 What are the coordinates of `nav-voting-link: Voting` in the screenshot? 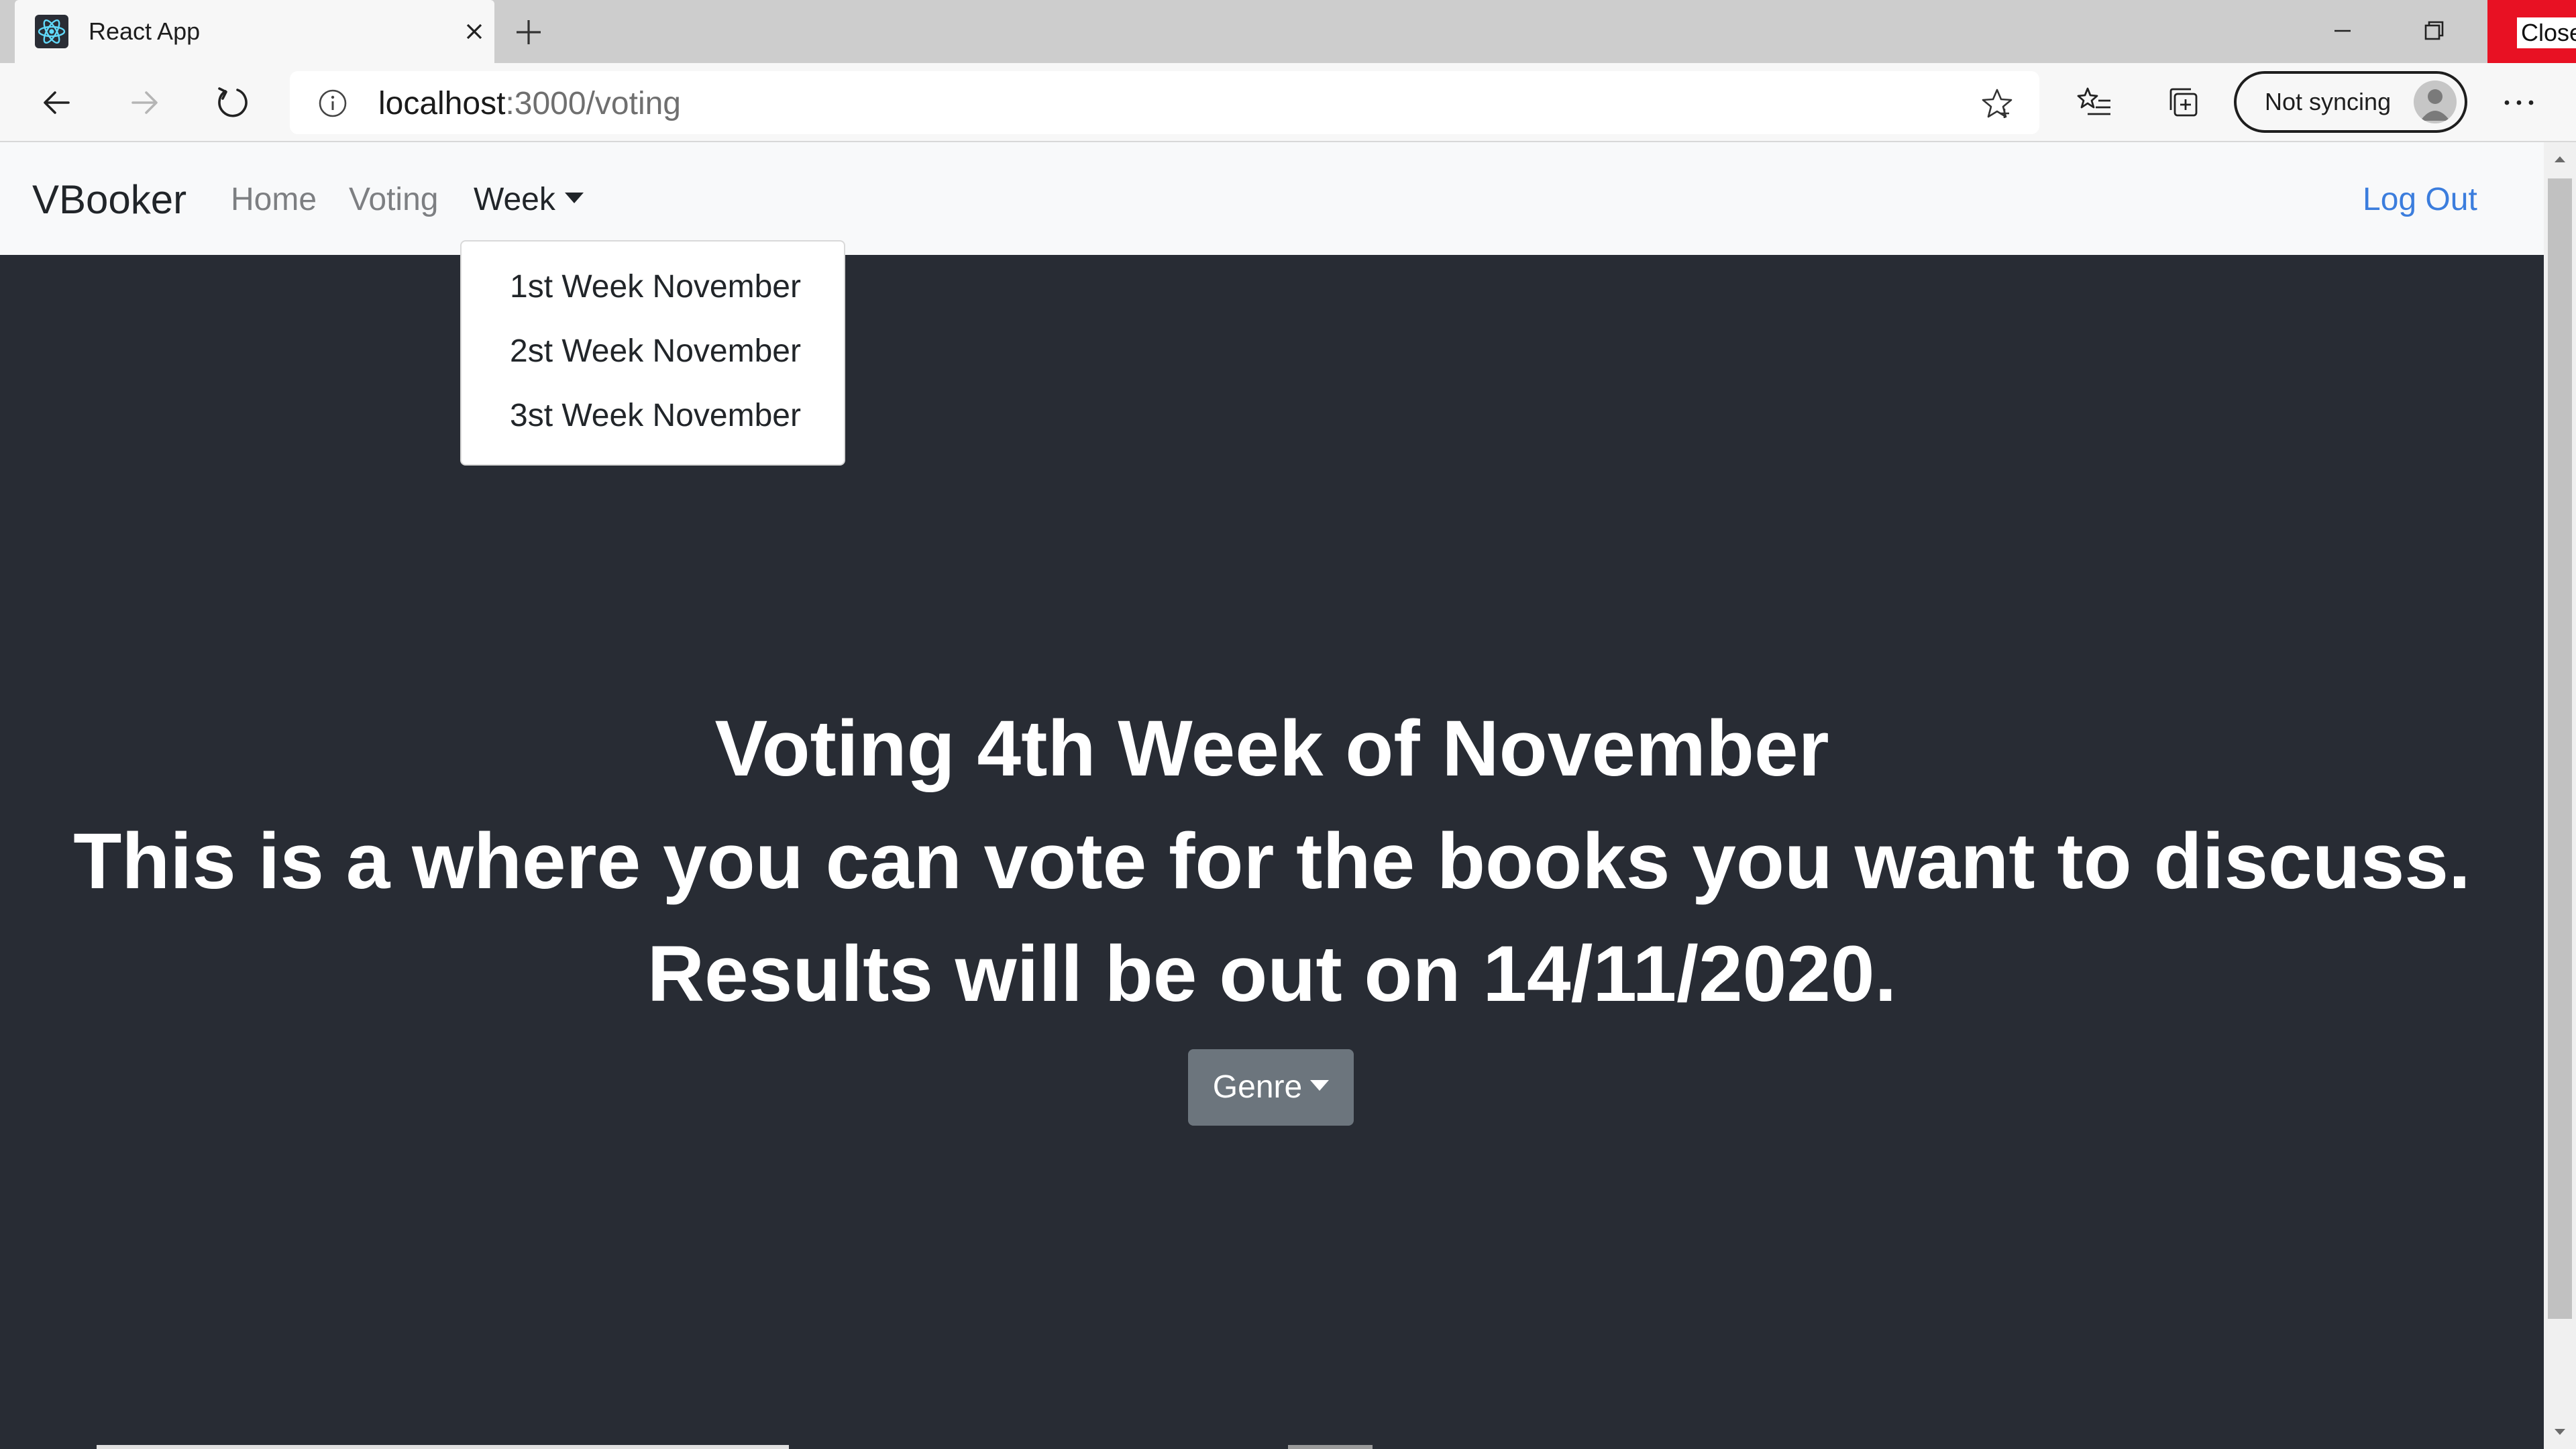 It's located at (393, 199).